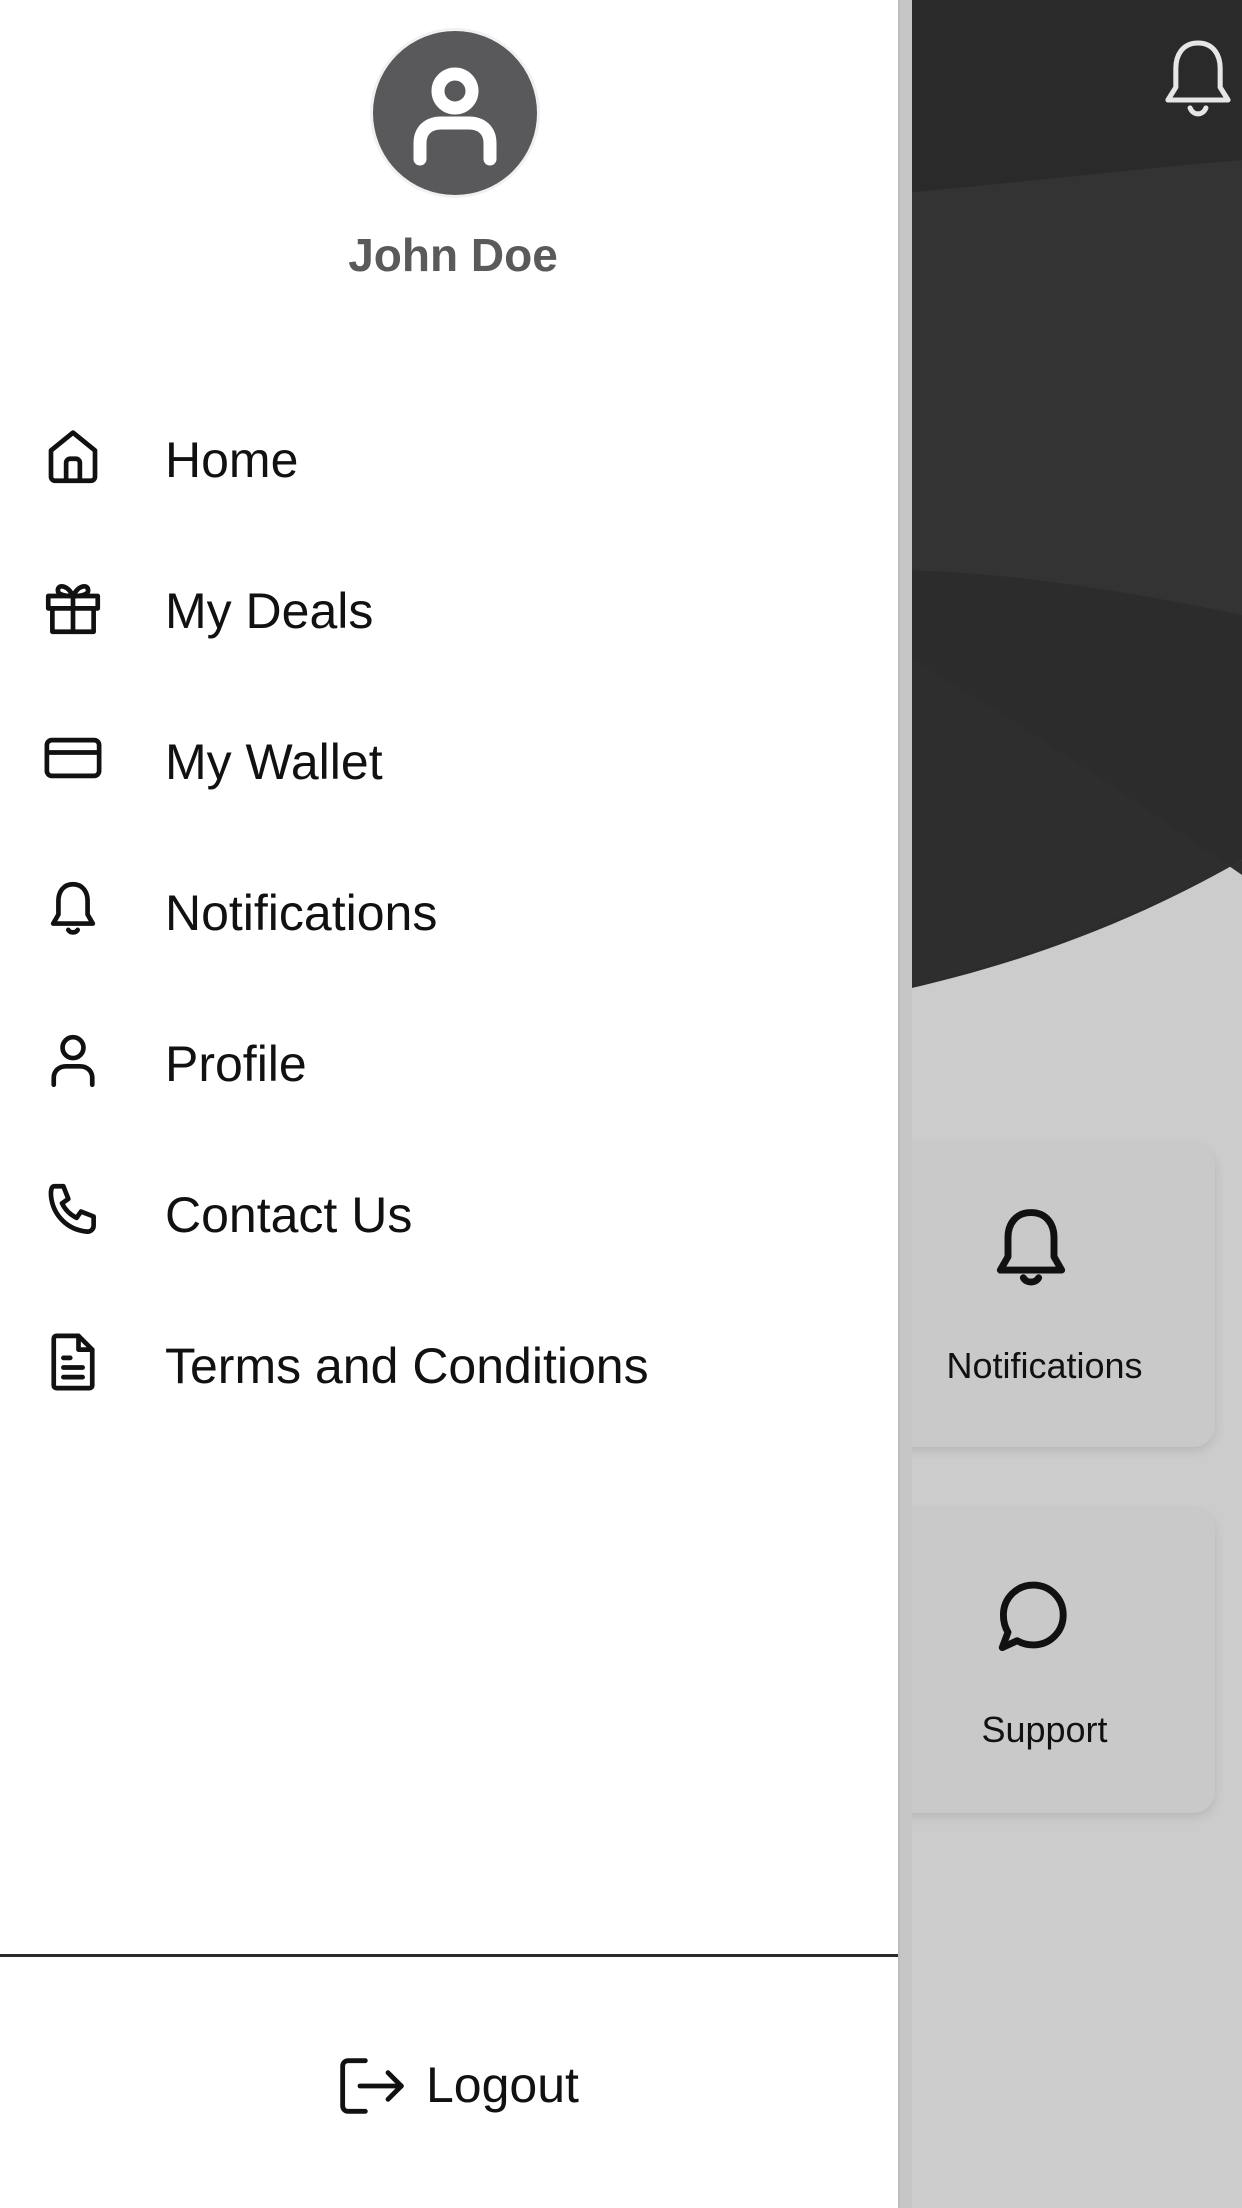 This screenshot has width=1242, height=2208. What do you see at coordinates (449, 454) in the screenshot?
I see `menu-item-home: Home` at bounding box center [449, 454].